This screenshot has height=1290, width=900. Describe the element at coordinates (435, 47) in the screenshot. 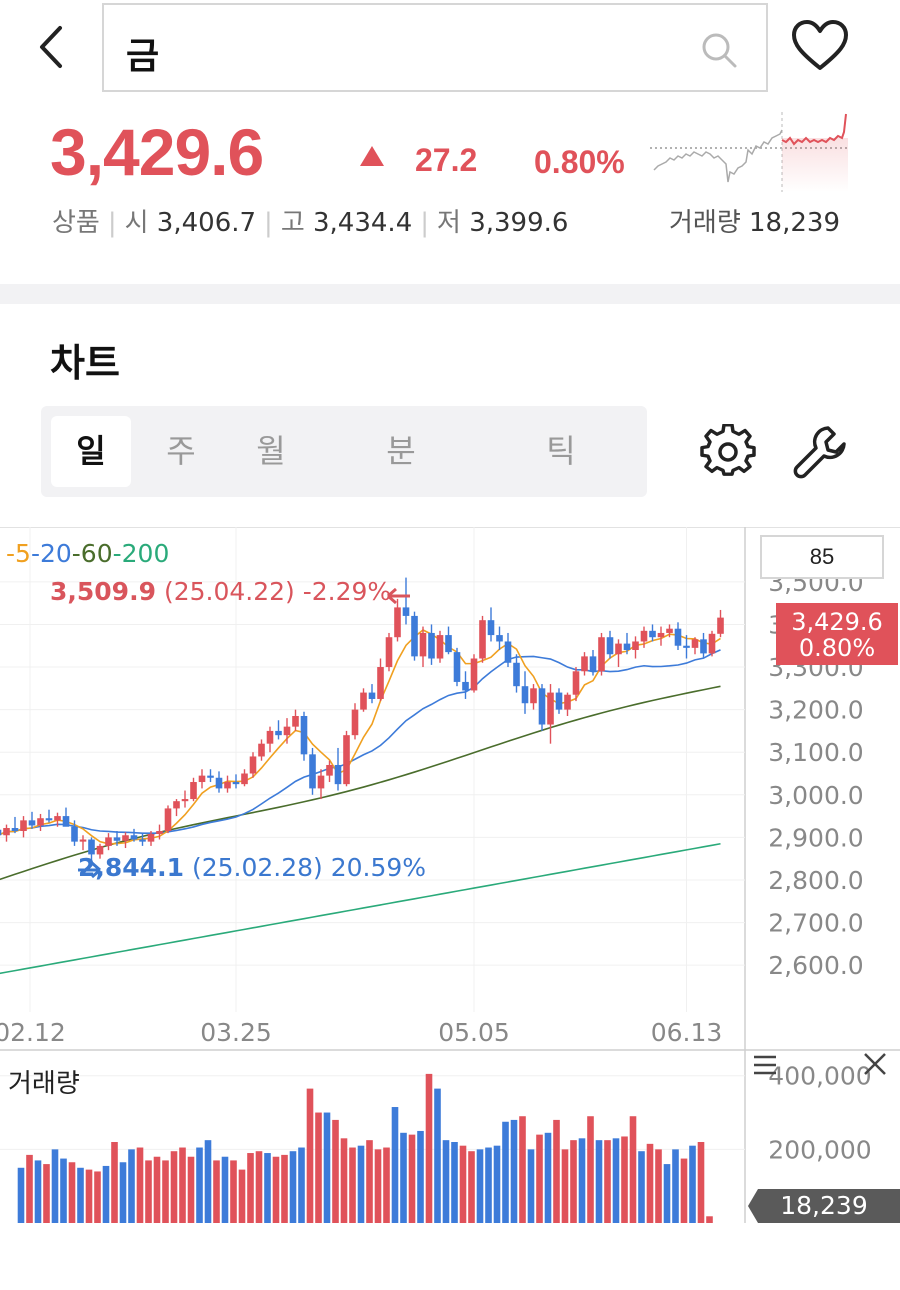

I see `search-input: 금` at that location.